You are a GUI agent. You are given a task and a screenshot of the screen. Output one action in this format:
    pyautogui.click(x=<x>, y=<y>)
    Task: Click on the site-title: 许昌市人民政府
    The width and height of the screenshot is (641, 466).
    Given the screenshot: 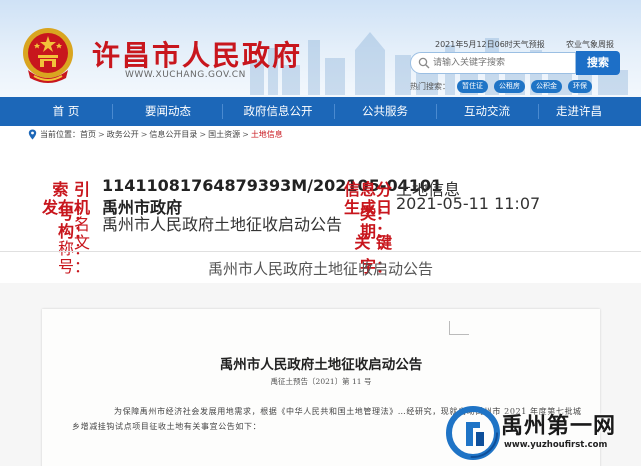 What is the action you would take?
    pyautogui.click(x=197, y=54)
    